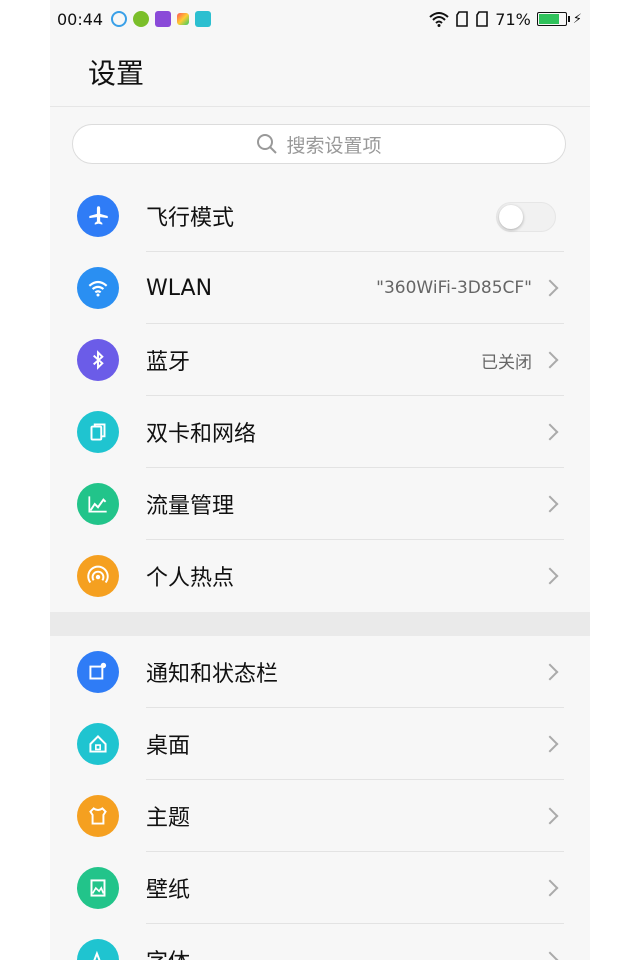  I want to click on settings-row: 壁纸, so click(320, 888).